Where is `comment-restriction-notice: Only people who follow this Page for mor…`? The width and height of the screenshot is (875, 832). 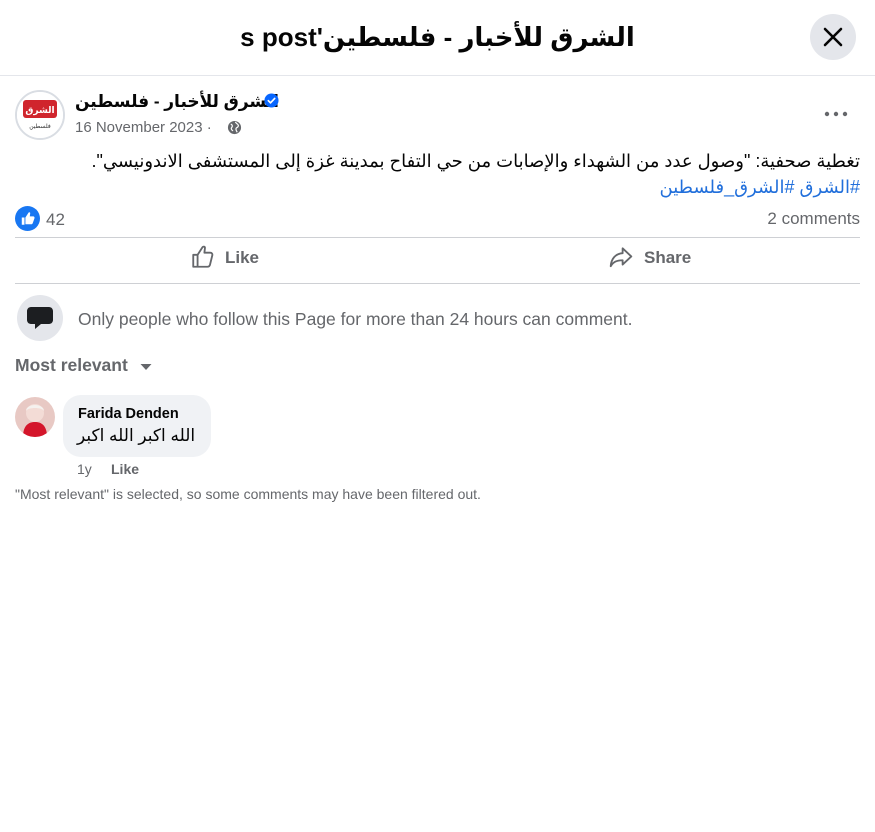
comment-restriction-notice: Only people who follow this Page for mor… is located at coordinates (437, 318).